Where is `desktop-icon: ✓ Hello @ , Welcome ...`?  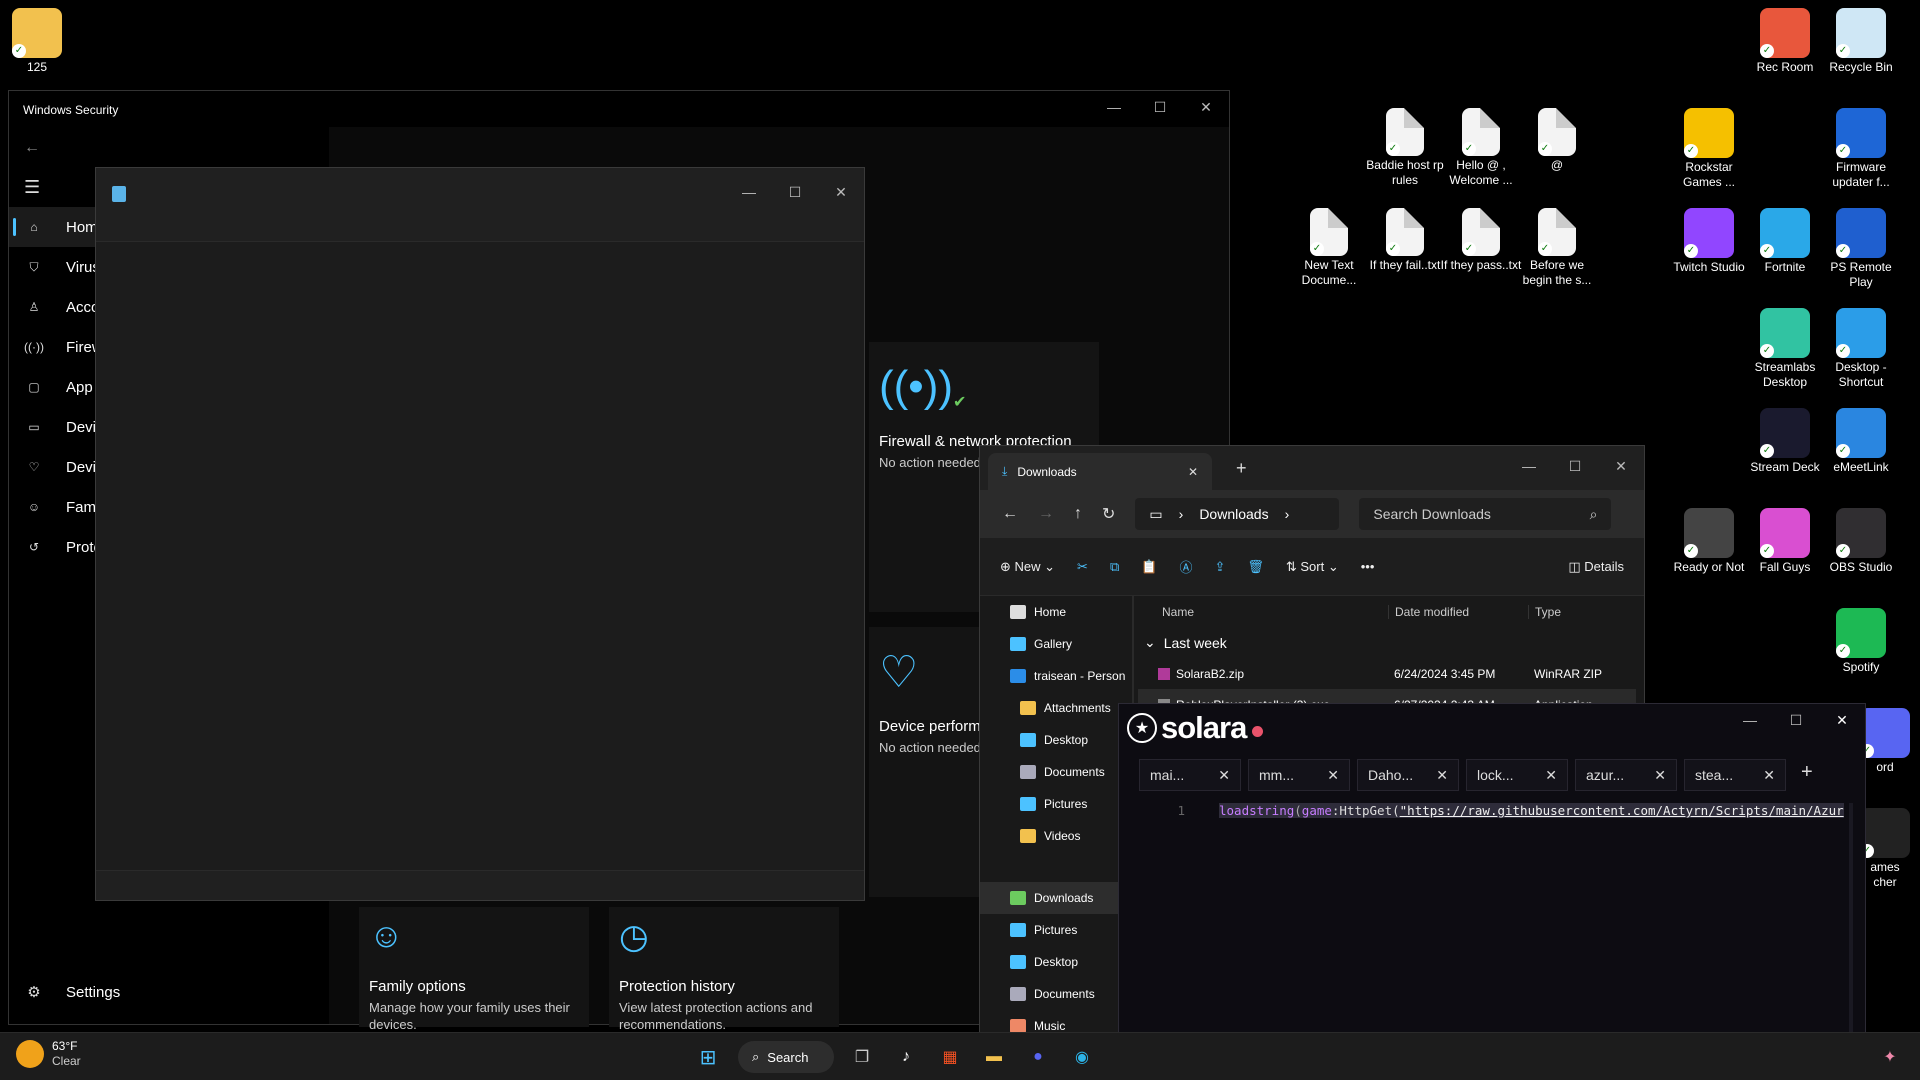
desktop-icon: ✓ Hello @ , Welcome ... is located at coordinates (1481, 148).